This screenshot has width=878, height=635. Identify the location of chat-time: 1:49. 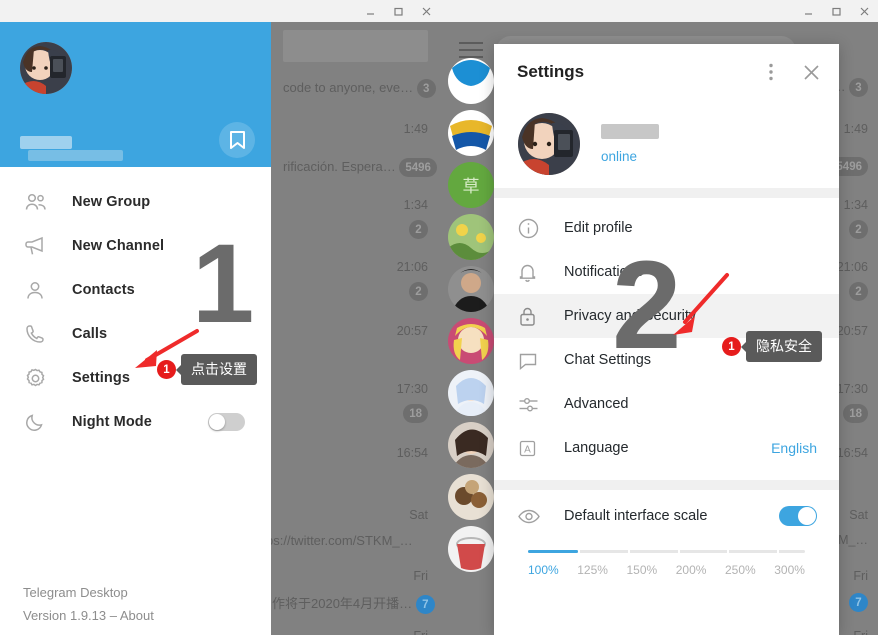
(415, 129).